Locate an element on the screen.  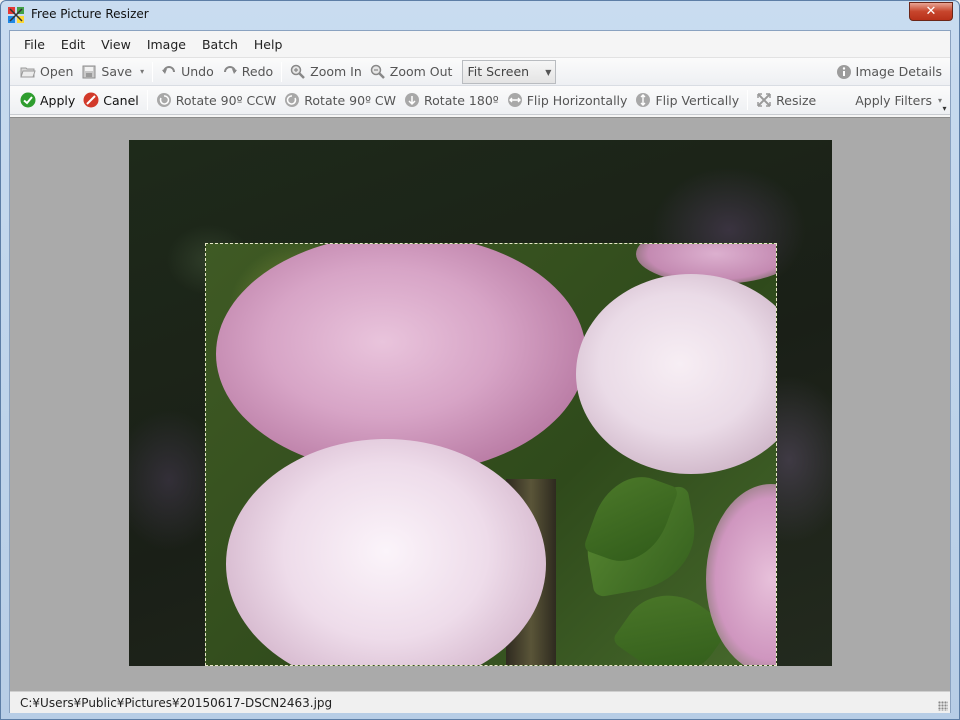
toolbar-right-group: Image Details is located at coordinates (889, 72).